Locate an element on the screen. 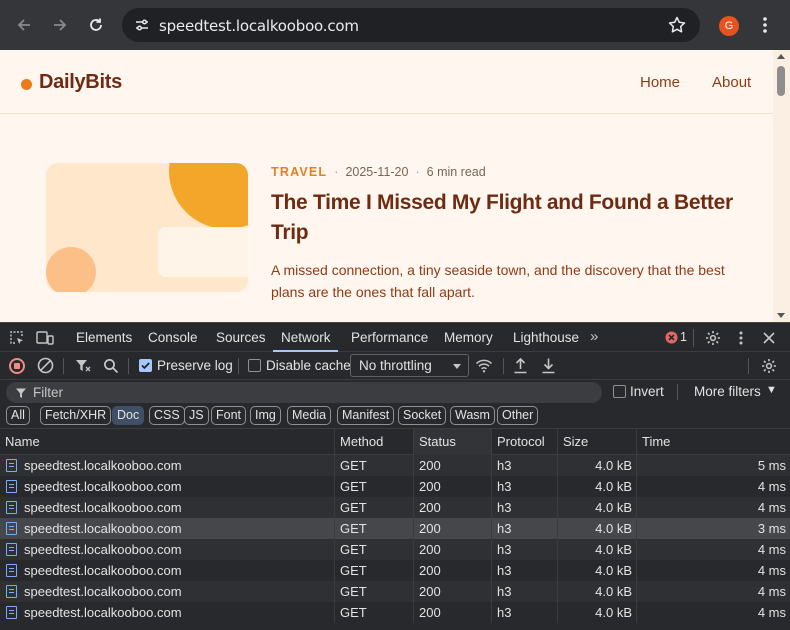  filter-funnel-icon is located at coordinates (83, 366).